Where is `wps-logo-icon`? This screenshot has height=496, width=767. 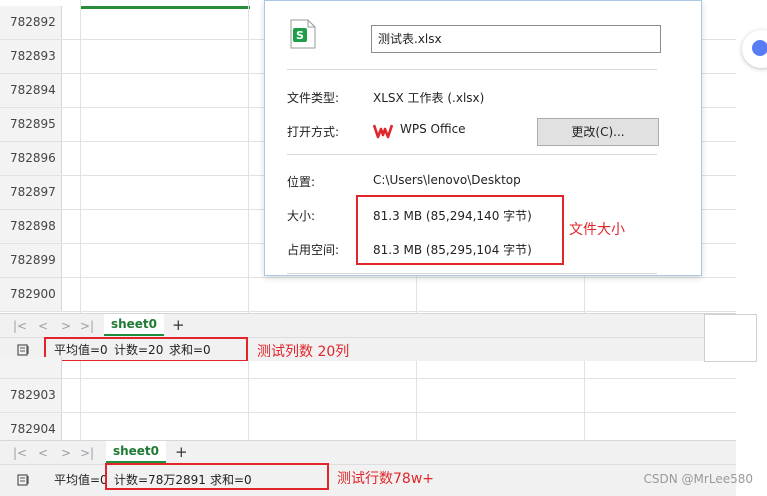 wps-logo-icon is located at coordinates (383, 131).